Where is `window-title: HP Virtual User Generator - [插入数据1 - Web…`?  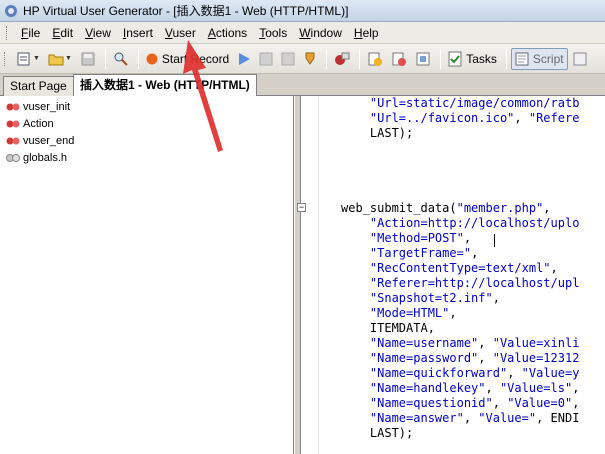
window-title: HP Virtual User Generator - [插入数据1 - Web… is located at coordinates (186, 11).